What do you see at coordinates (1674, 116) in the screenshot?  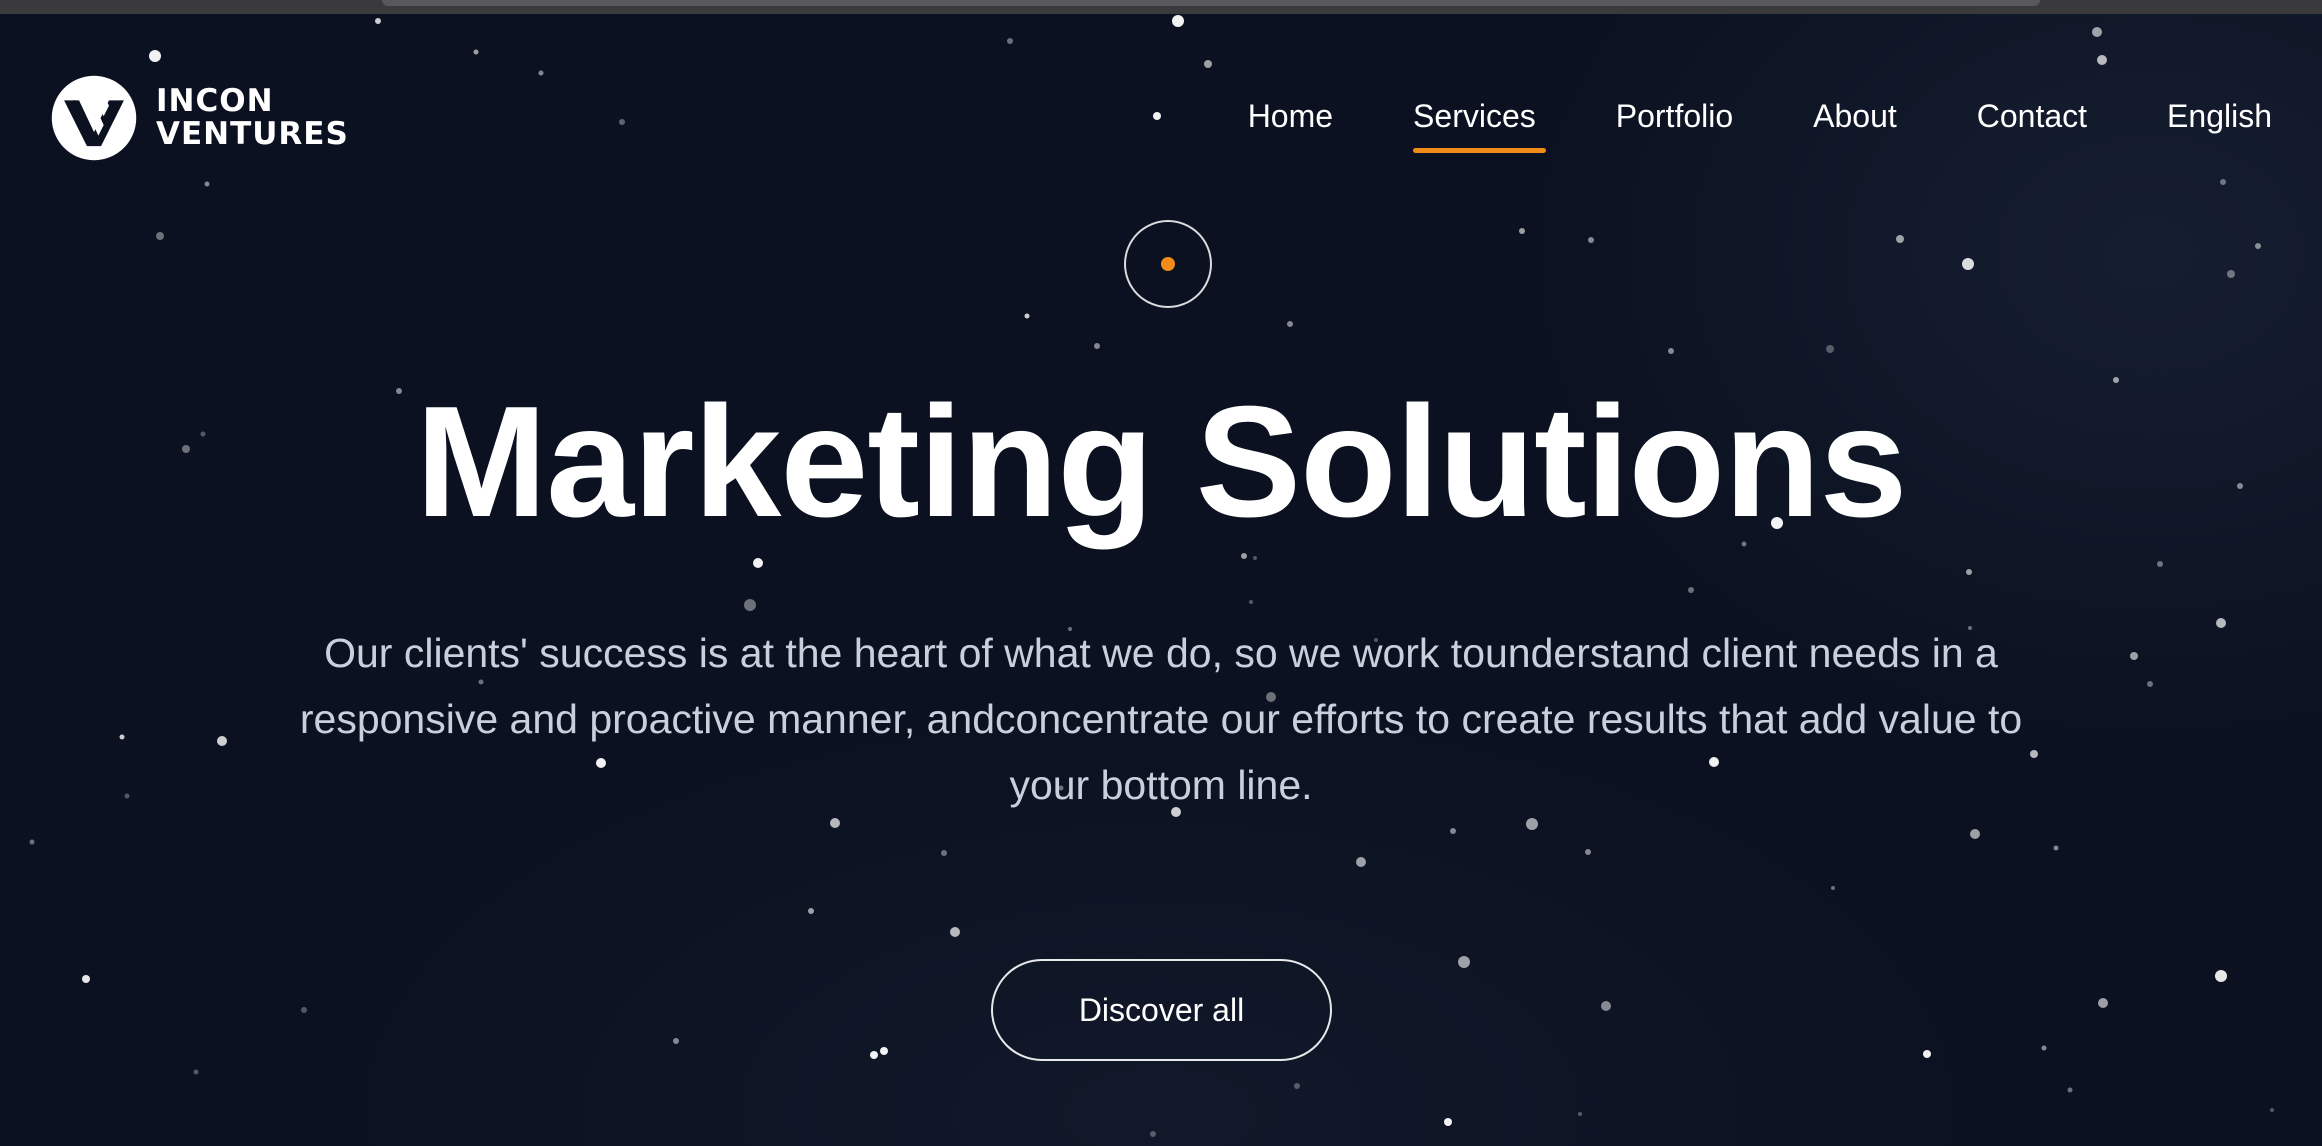 I see `nav-item-portfolio: Portfolio` at bounding box center [1674, 116].